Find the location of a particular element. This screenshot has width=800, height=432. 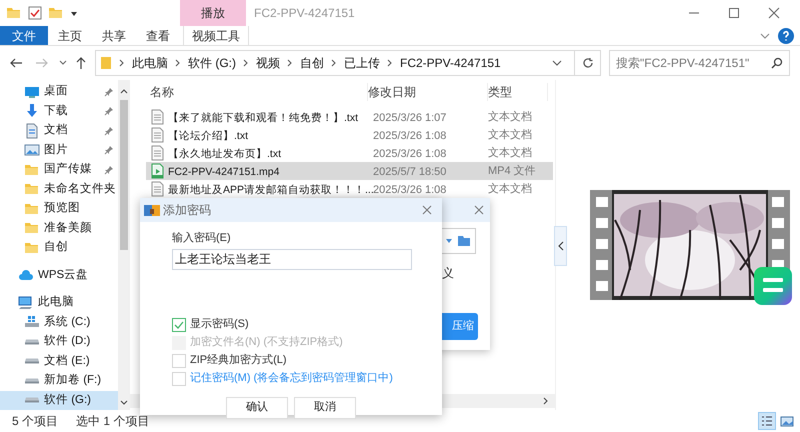

window-title: FC2-PPV-4247151 is located at coordinates (304, 13).